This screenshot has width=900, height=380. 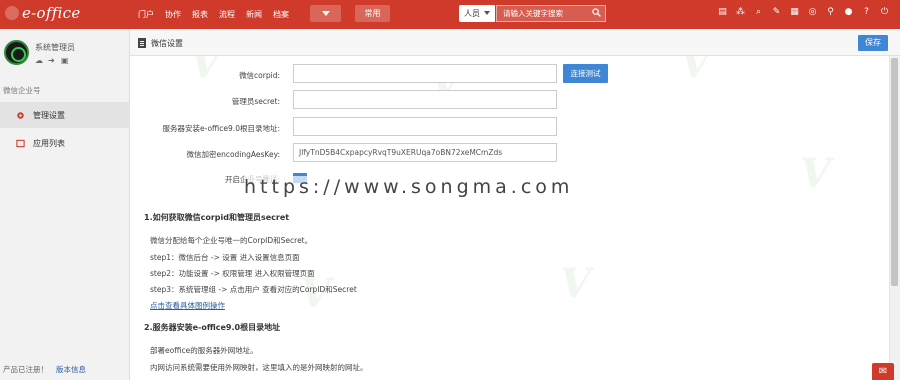 I want to click on section-line: 微信分配给每个企业号唯一的CorpID和Secret。, so click(x=231, y=240).